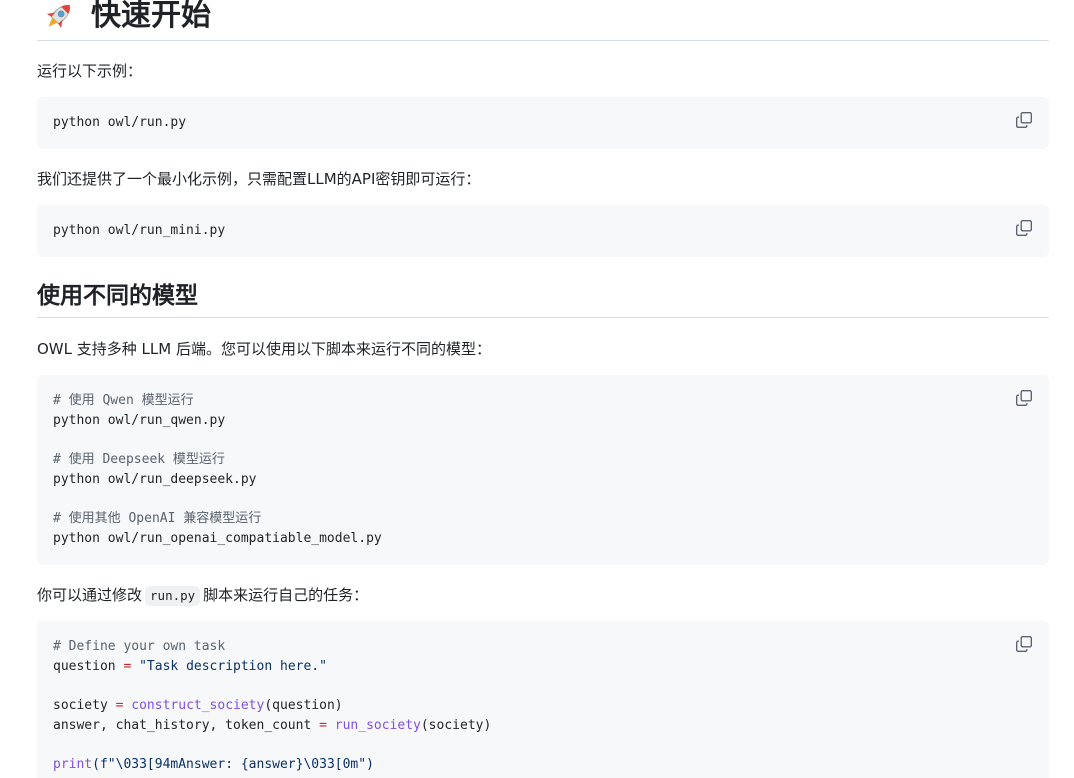 Image resolution: width=1074 pixels, height=778 pixels. What do you see at coordinates (123, 400) in the screenshot?
I see `code-comment: # 使用 Qwen 模型运行` at bounding box center [123, 400].